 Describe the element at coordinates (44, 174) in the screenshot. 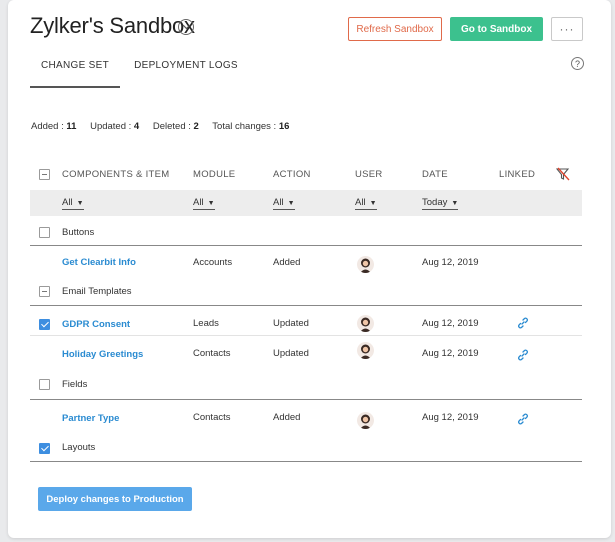

I see `select-all-checkbox` at that location.